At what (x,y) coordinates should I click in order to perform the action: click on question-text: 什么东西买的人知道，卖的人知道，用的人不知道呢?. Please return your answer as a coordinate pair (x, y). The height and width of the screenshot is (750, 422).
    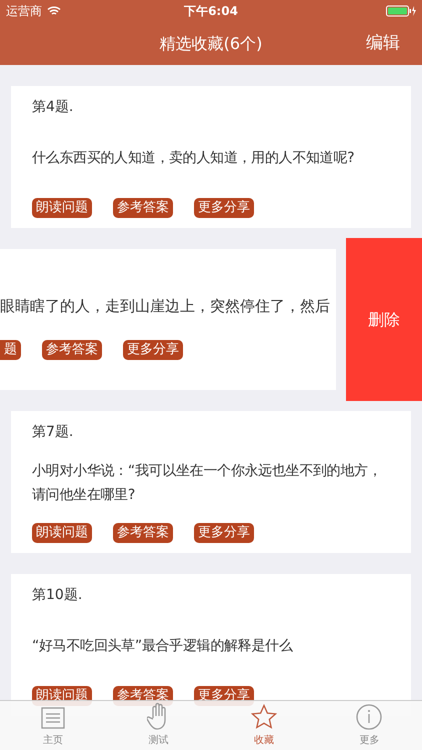
    Looking at the image, I should click on (193, 158).